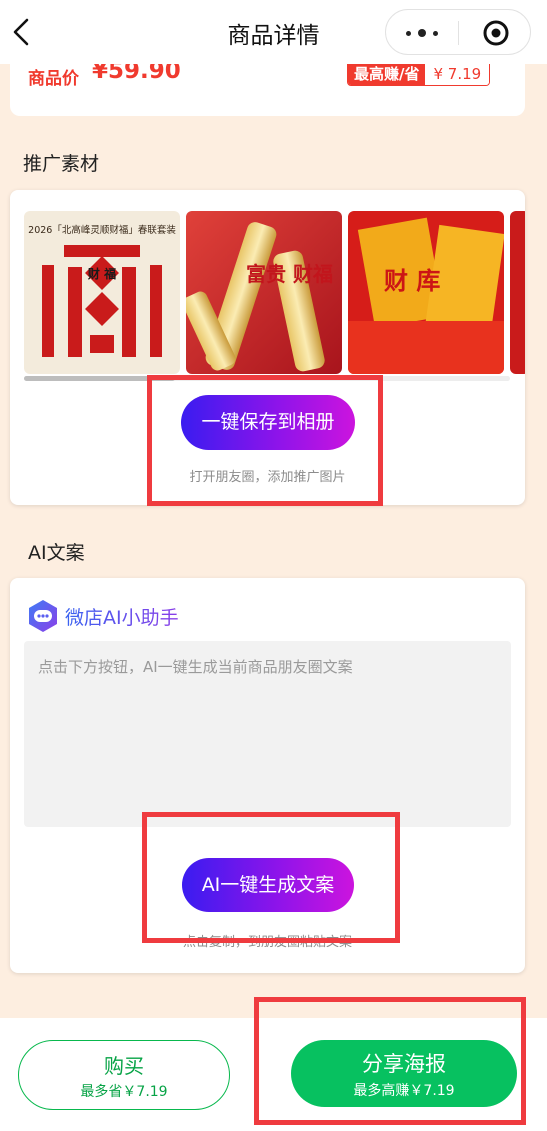 This screenshot has width=547, height=1131. I want to click on ai-assistant-logo-icon, so click(43, 616).